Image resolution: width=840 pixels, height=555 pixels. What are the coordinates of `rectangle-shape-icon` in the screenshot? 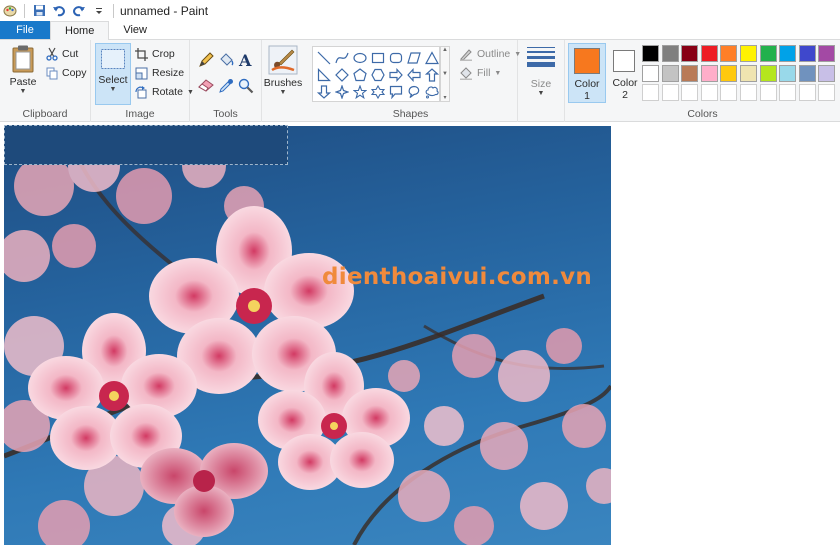 It's located at (377, 57).